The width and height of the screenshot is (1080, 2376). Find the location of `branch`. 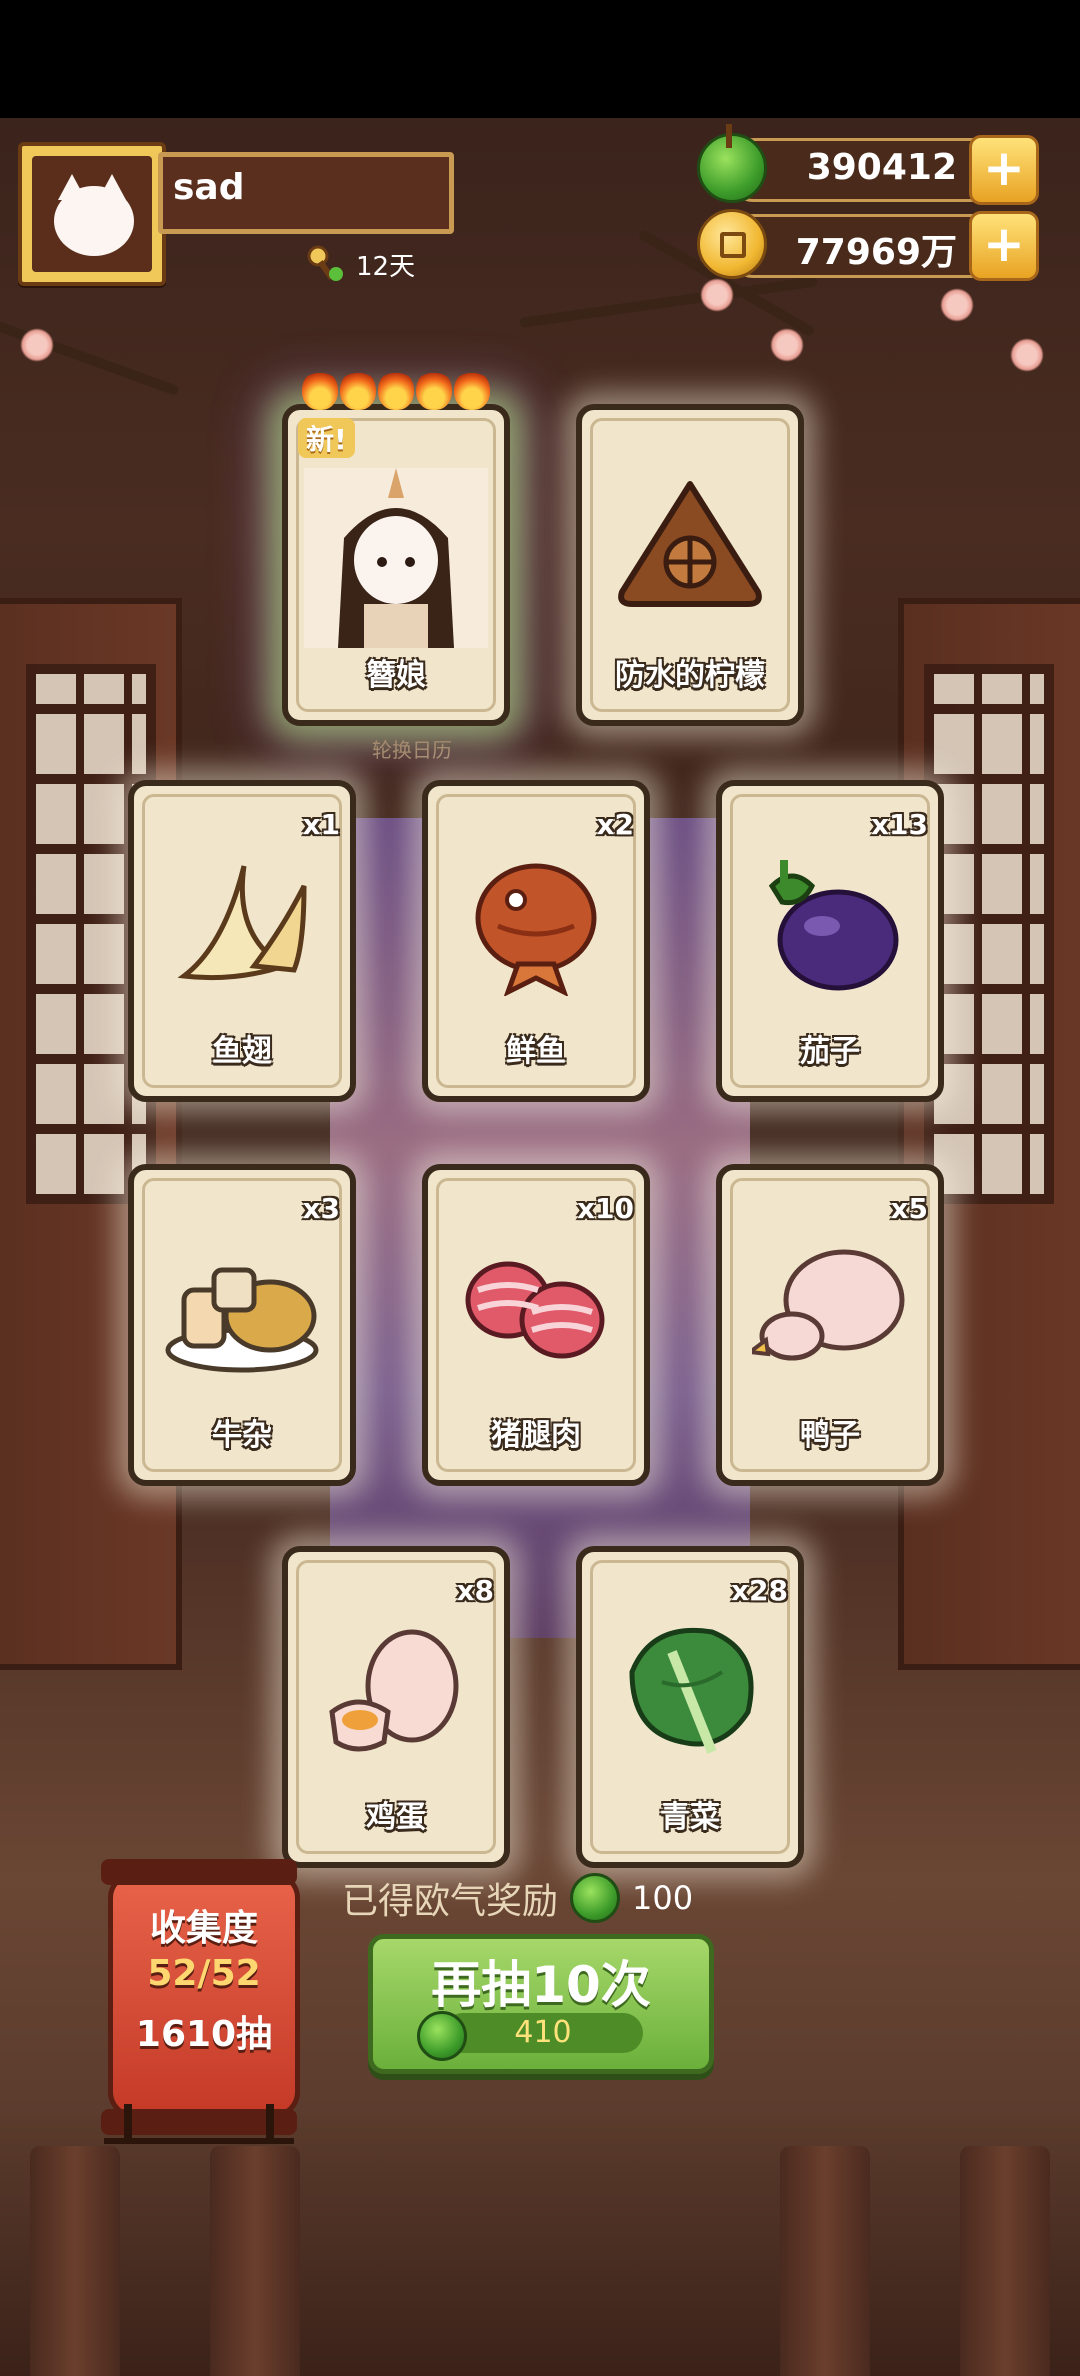

branch is located at coordinates (668, 302).